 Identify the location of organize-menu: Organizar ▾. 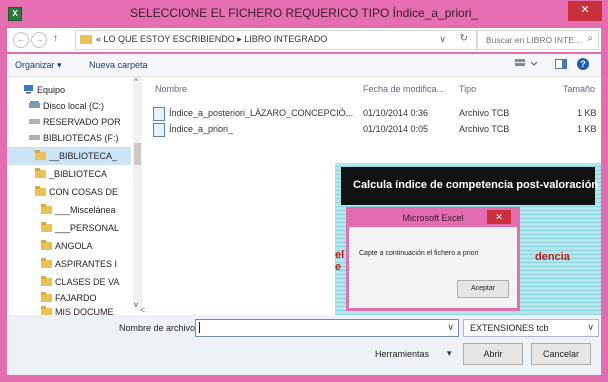
(38, 65).